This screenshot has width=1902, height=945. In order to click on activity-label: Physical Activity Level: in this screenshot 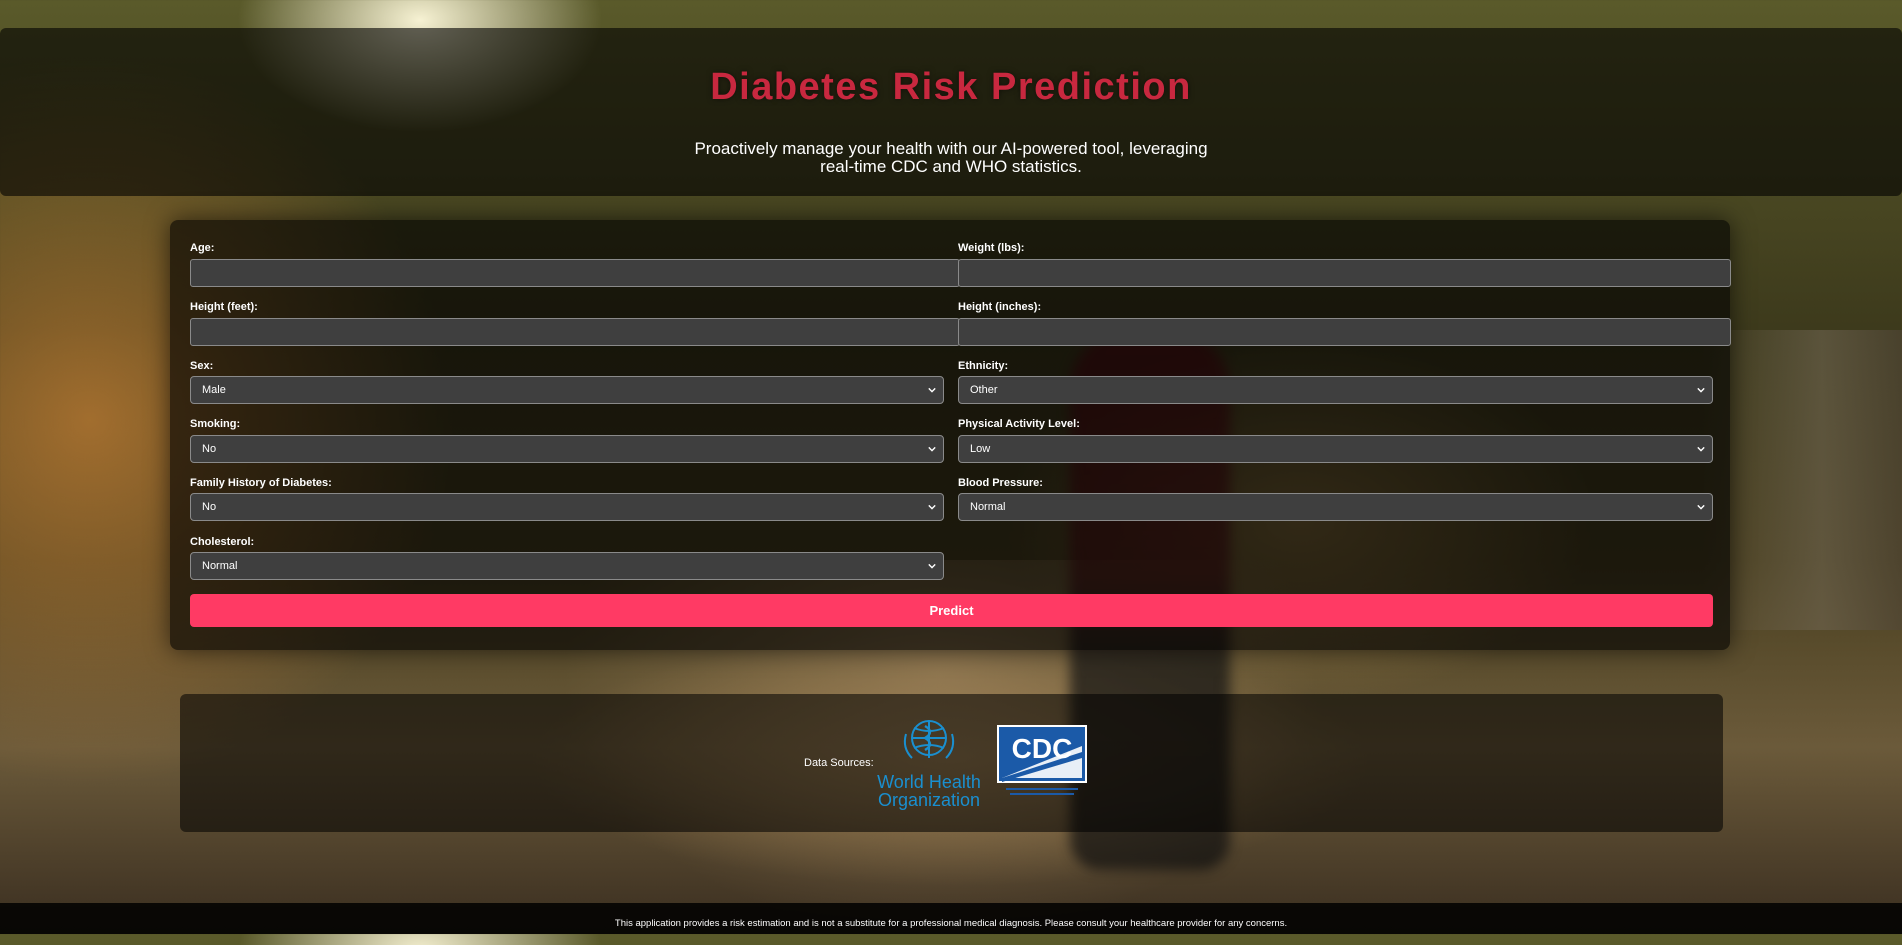, I will do `click(1019, 424)`.